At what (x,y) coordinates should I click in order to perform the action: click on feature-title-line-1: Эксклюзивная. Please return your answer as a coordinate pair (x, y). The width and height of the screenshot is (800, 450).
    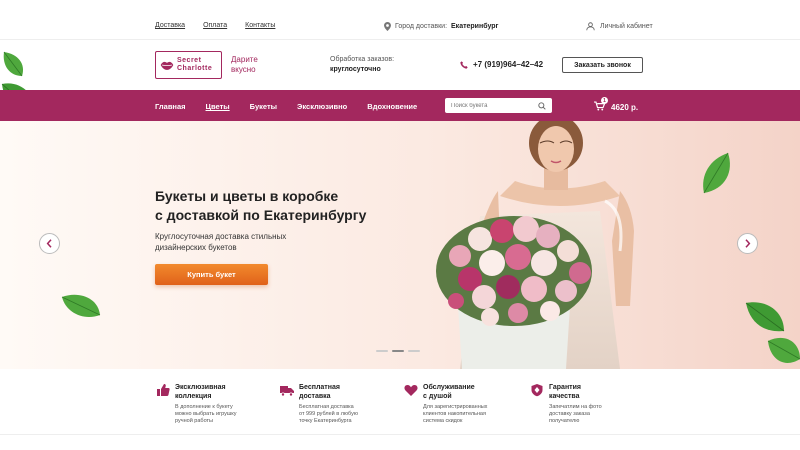
    Looking at the image, I should click on (200, 387).